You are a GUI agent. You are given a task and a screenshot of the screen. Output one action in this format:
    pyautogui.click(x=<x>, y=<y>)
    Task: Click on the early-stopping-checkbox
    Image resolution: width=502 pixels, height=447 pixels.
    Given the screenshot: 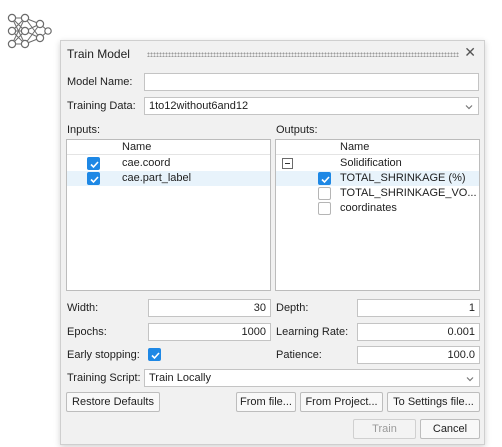 What is the action you would take?
    pyautogui.click(x=154, y=354)
    